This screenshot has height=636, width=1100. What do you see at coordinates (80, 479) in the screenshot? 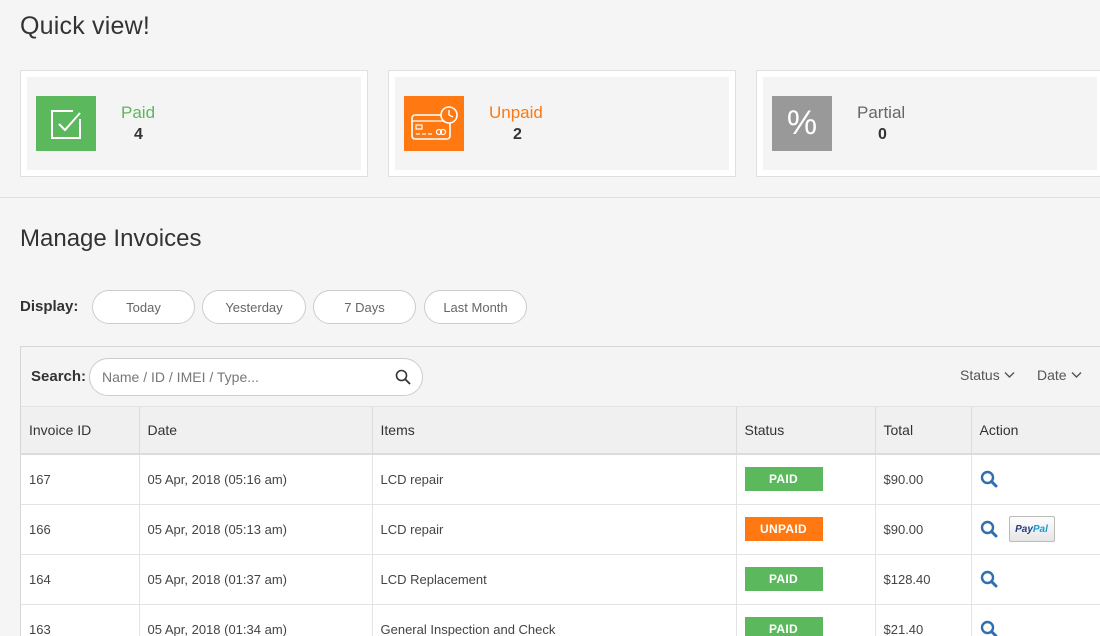
I see `invoice-id-cell: 167` at bounding box center [80, 479].